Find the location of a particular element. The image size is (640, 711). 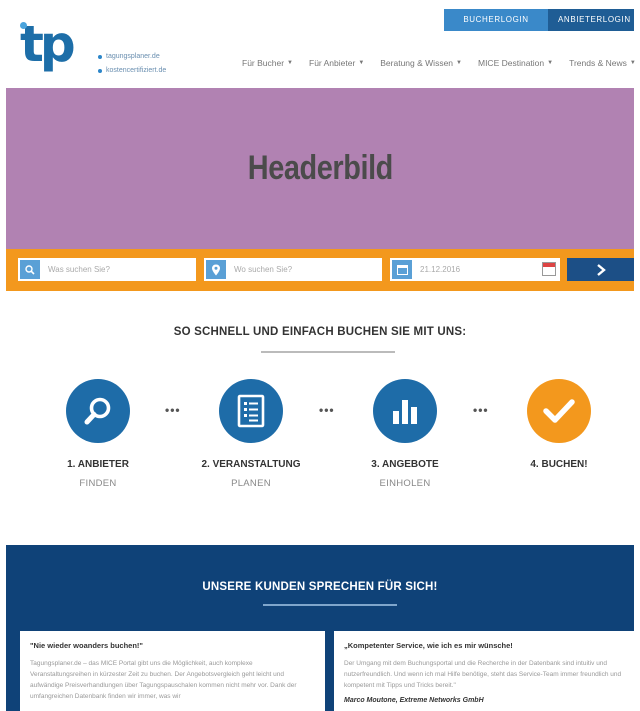

where-search-input: Wo suchen Sie? is located at coordinates (293, 269).